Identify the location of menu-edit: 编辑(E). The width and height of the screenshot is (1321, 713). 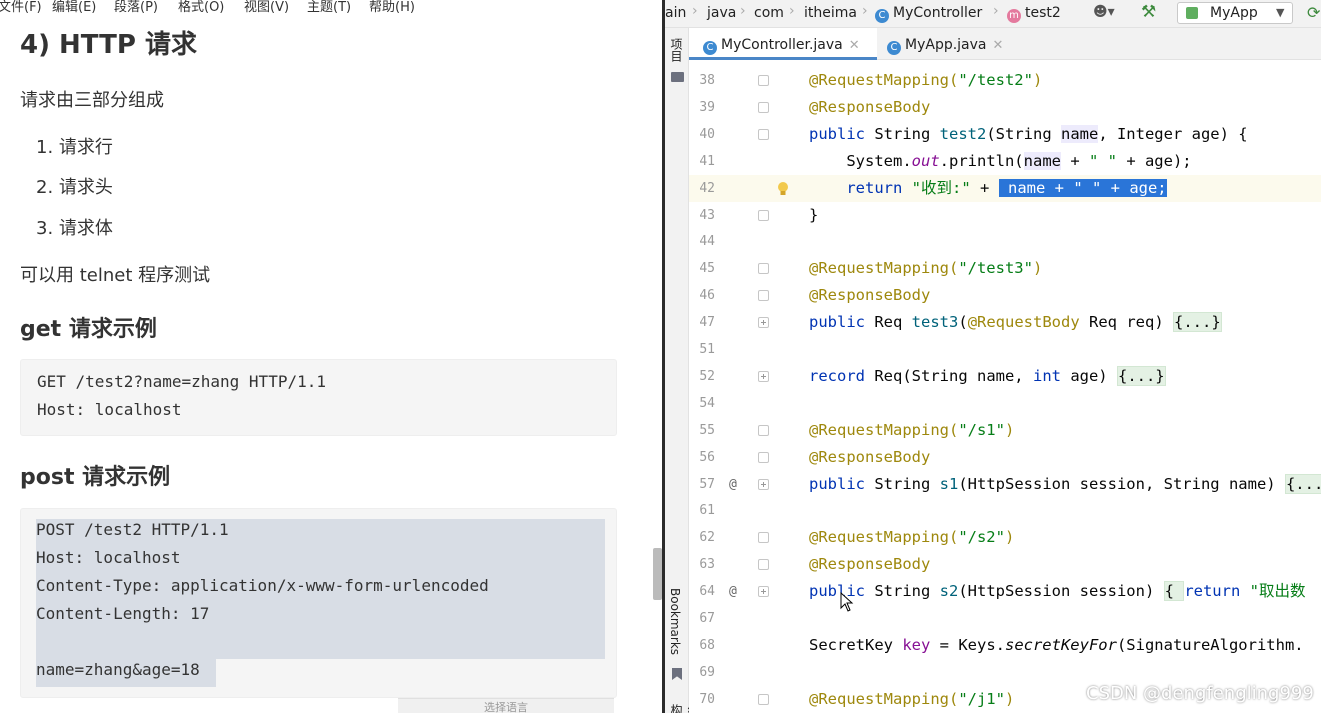
(74, 8).